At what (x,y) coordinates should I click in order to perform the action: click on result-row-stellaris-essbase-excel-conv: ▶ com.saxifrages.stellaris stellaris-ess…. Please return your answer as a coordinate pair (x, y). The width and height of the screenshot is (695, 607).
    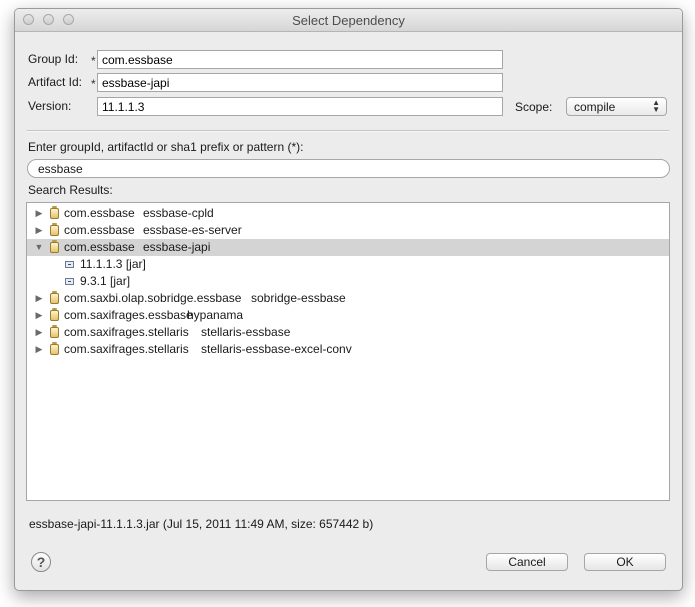
    Looking at the image, I should click on (348, 349).